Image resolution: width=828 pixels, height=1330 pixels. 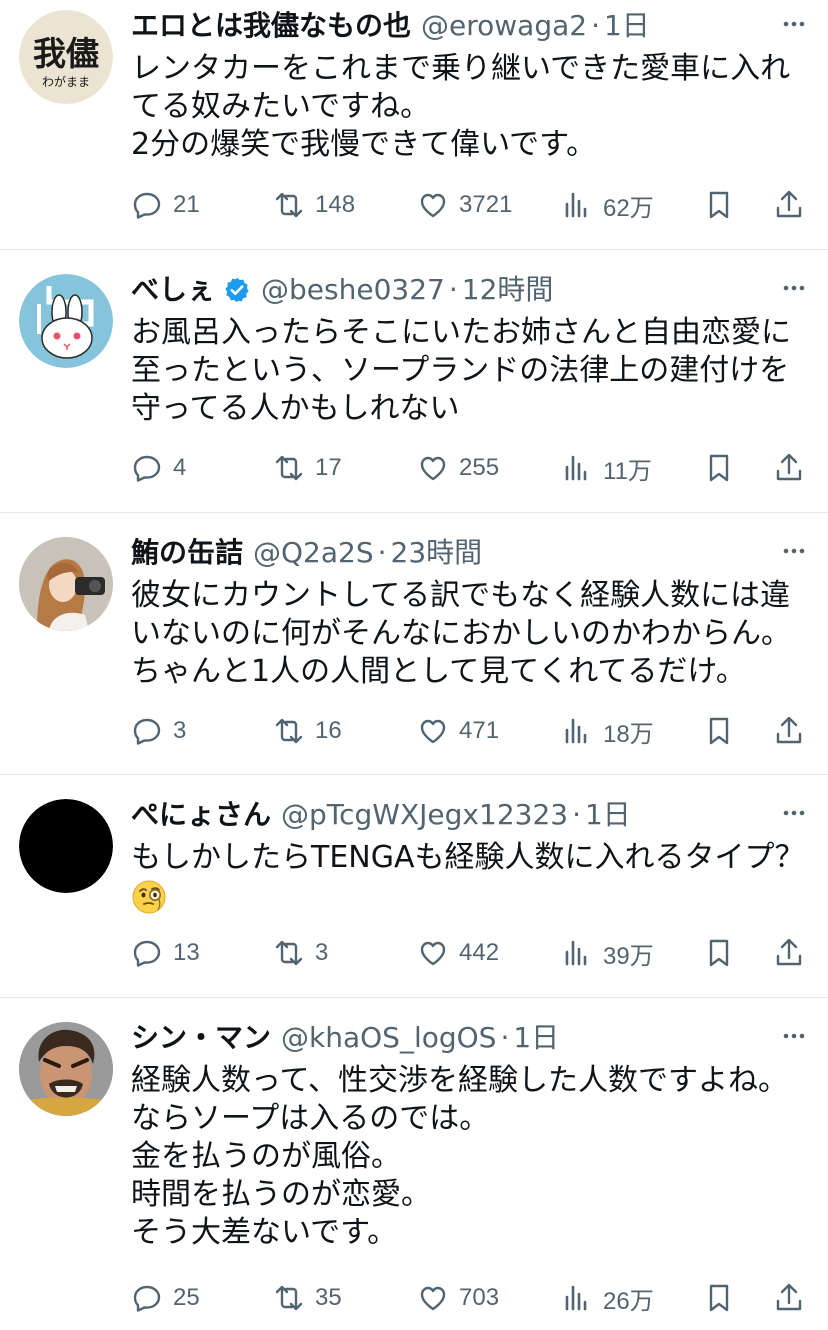 I want to click on retweet-count: 148, so click(x=335, y=204).